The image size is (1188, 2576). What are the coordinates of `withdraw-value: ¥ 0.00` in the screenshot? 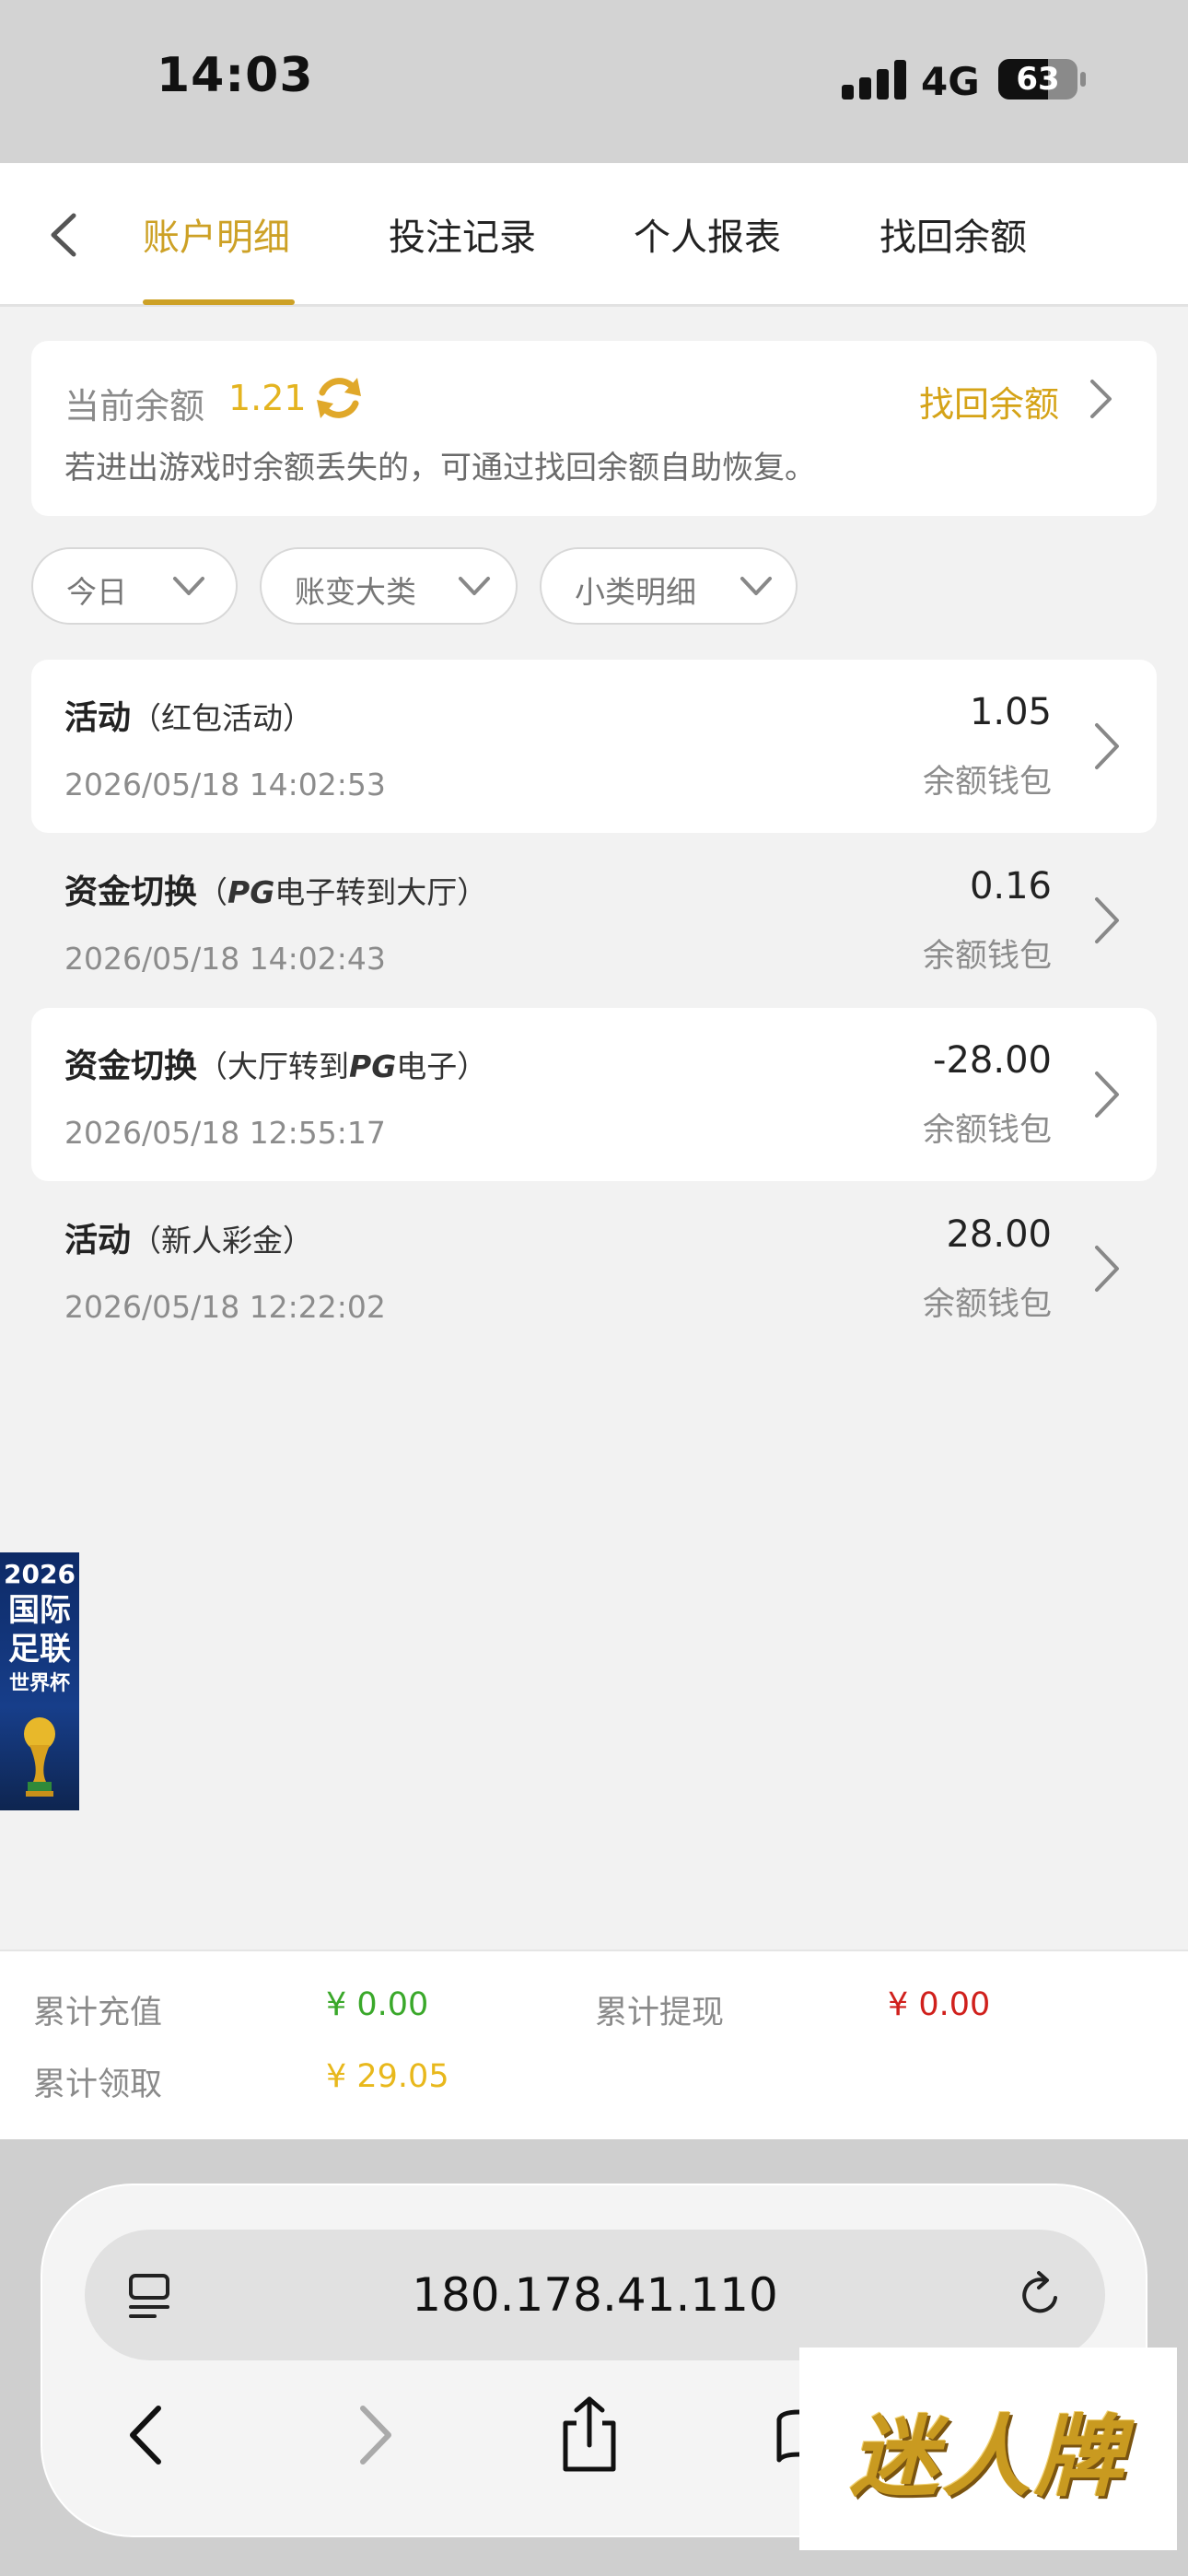 It's located at (939, 2004).